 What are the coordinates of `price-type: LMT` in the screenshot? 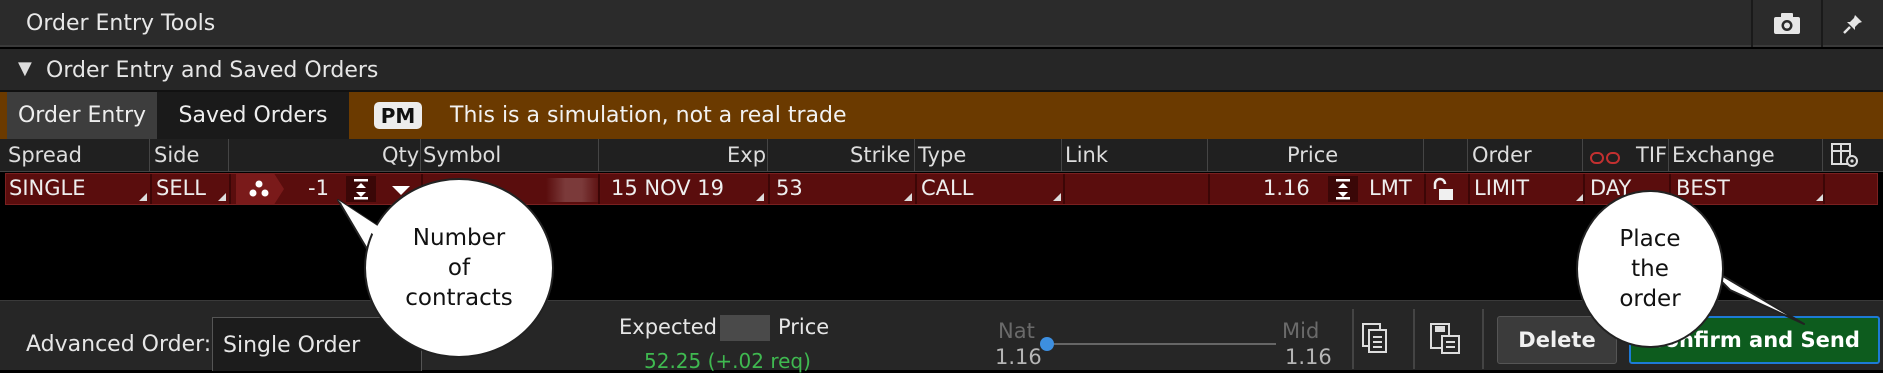 It's located at (1390, 190).